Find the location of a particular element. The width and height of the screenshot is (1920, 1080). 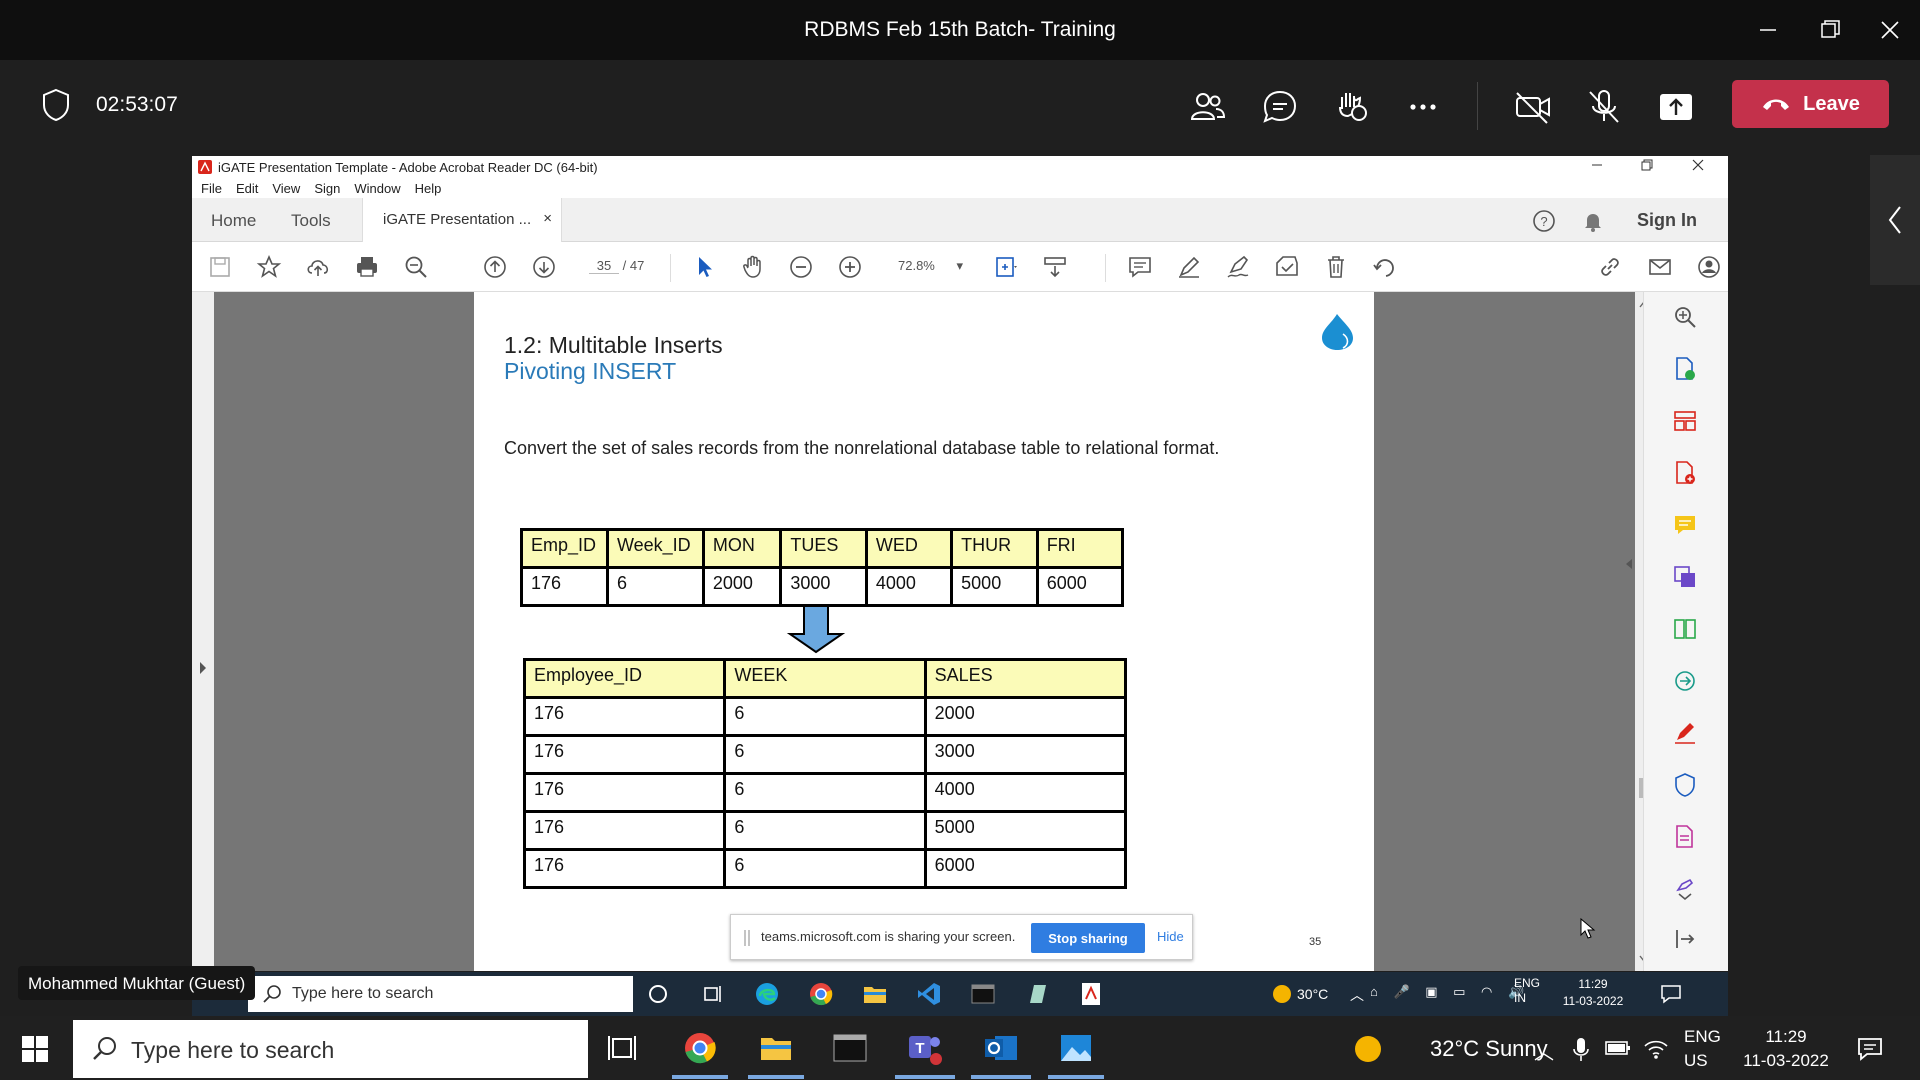

outlook-taskbar-icon is located at coordinates (1001, 1048).